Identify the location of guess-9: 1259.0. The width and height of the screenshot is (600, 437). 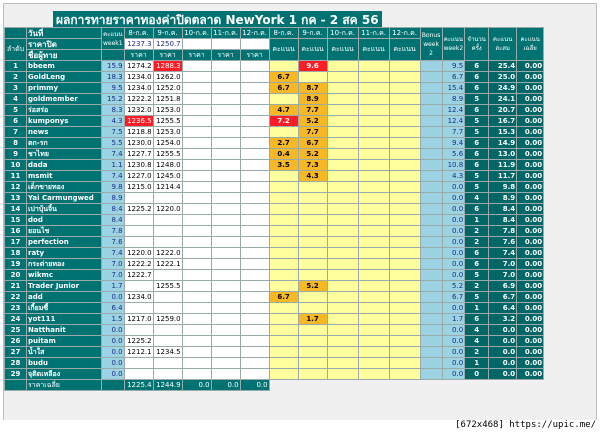
(167, 319).